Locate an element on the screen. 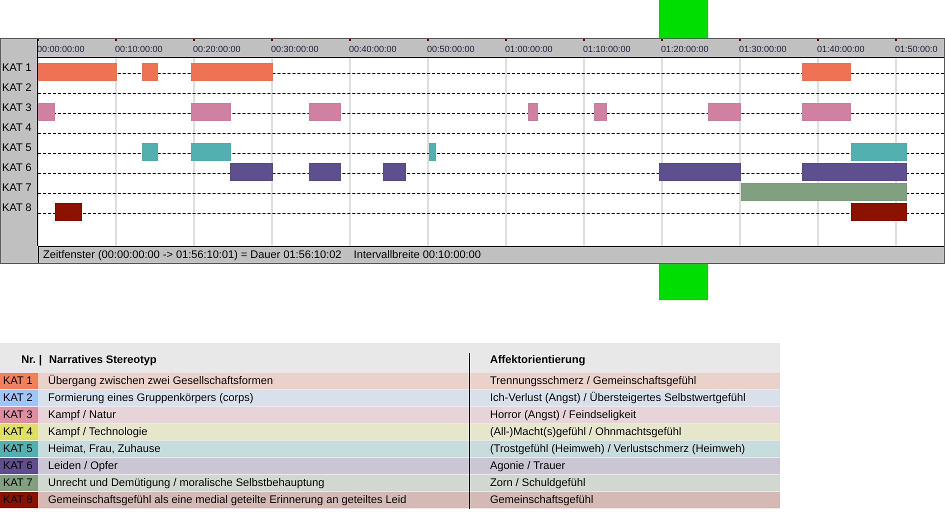 The height and width of the screenshot is (530, 945). category-badge: KAT 6 is located at coordinates (19, 466).